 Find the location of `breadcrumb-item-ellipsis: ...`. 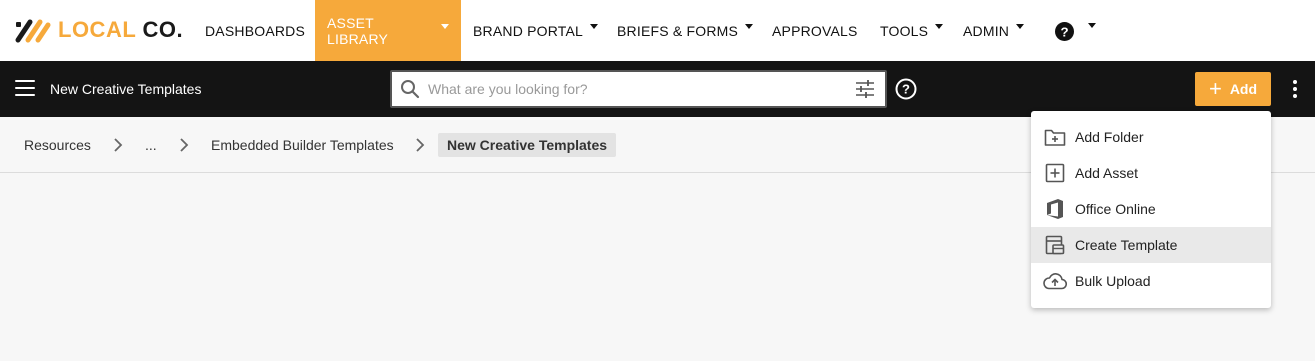

breadcrumb-item-ellipsis: ... is located at coordinates (151, 145).